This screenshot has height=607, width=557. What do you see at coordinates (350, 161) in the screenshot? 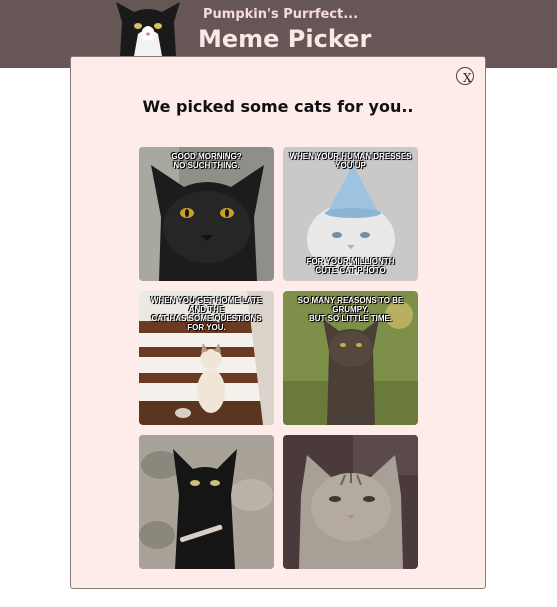
I see `meme-caption-top: WHEN YOUR HUMAN DRESSES YOU UP` at bounding box center [350, 161].